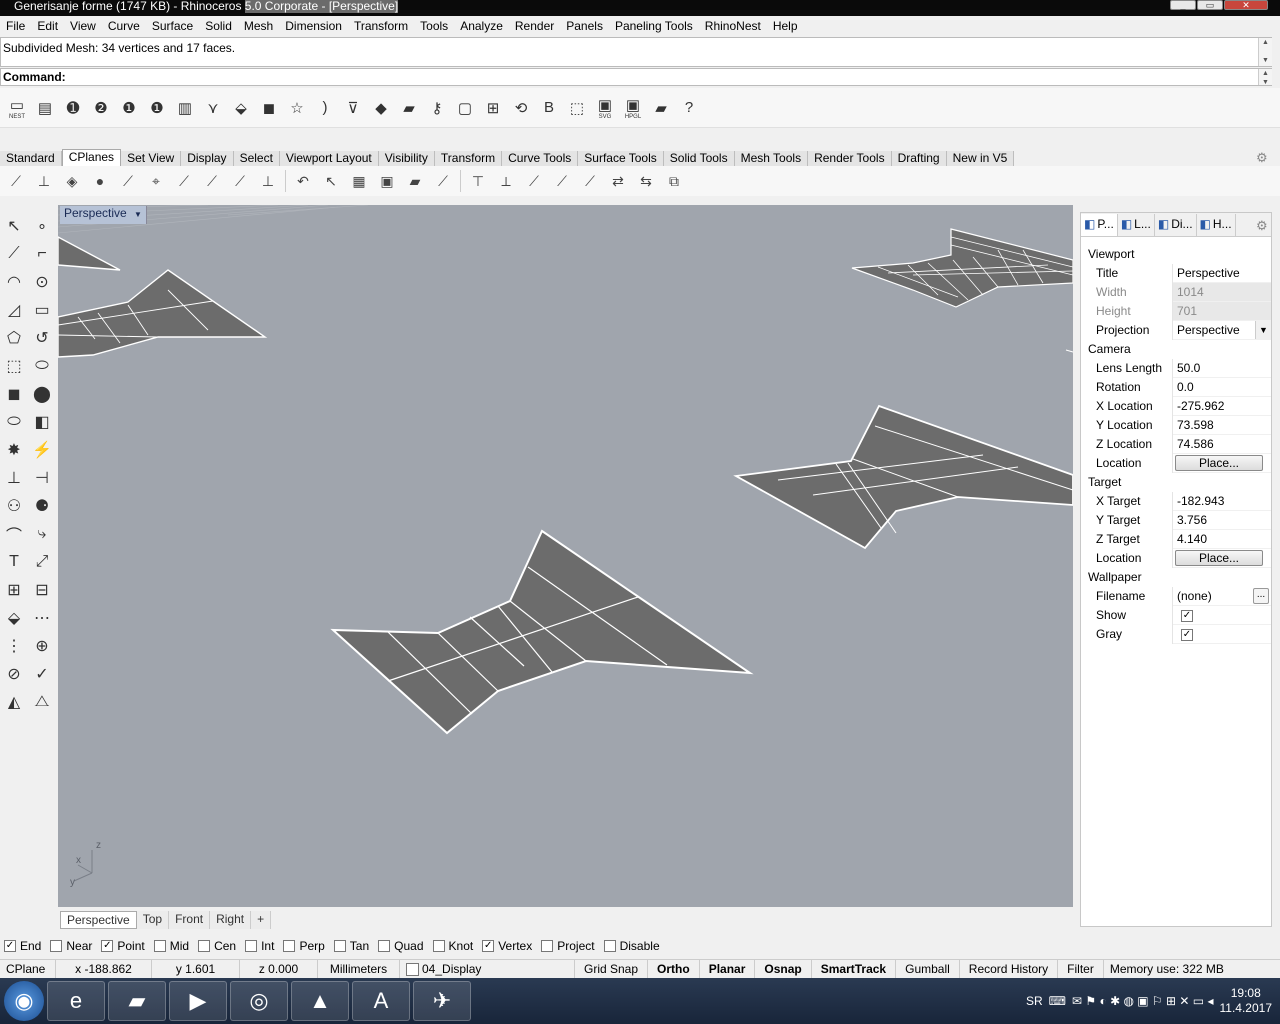 Image resolution: width=1280 pixels, height=1024 pixels. I want to click on clock: 19:08 11.4.2017, so click(1246, 1001).